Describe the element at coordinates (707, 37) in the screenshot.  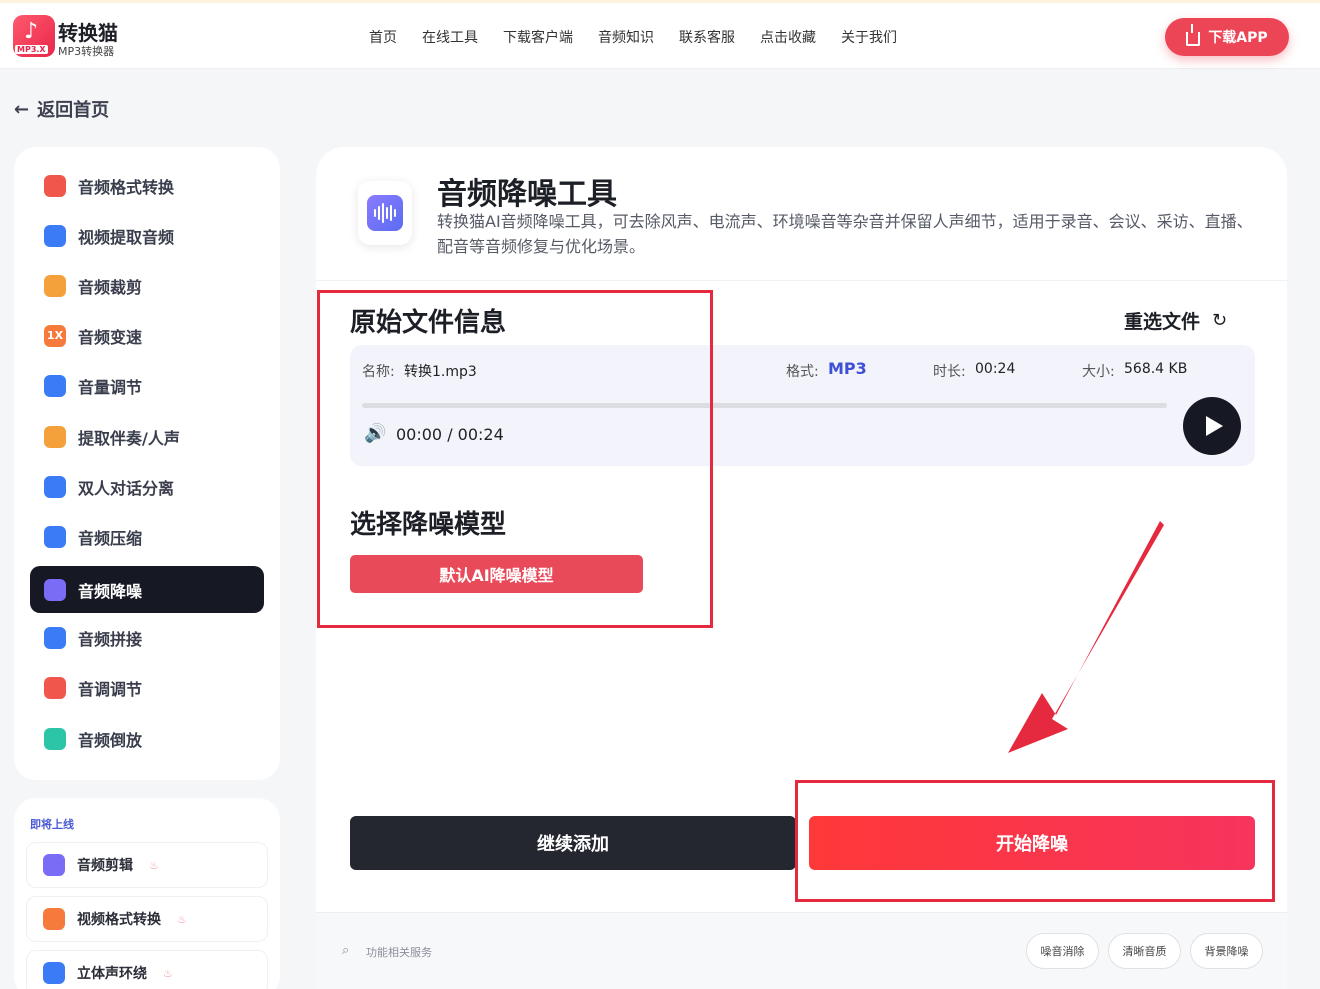
I see `nav-contact-support: 联系客服` at that location.